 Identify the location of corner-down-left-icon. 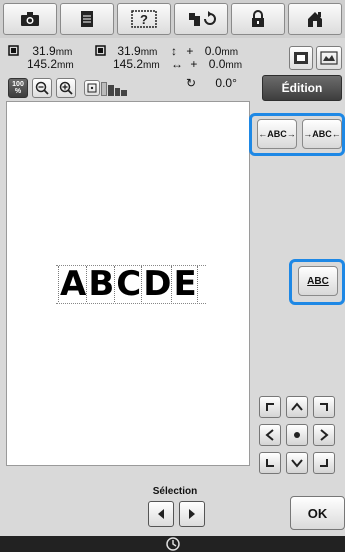
(270, 463).